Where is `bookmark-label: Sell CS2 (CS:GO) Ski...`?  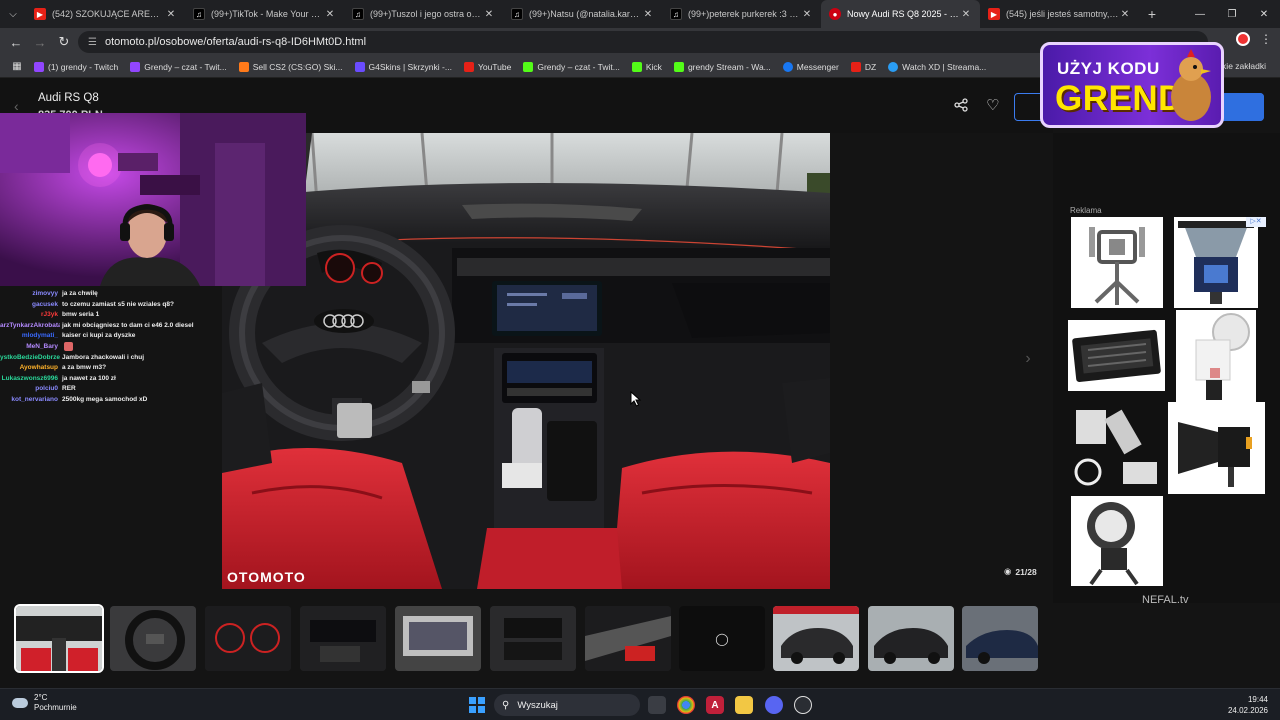 bookmark-label: Sell CS2 (CS:GO) Ski... is located at coordinates (297, 66).